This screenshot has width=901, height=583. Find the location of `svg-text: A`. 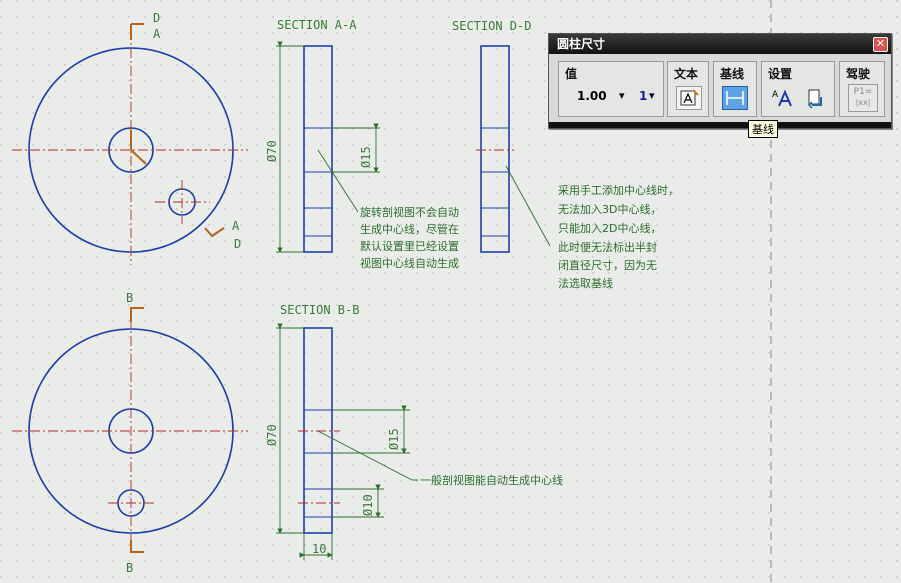

svg-text: A is located at coordinates (775, 95).